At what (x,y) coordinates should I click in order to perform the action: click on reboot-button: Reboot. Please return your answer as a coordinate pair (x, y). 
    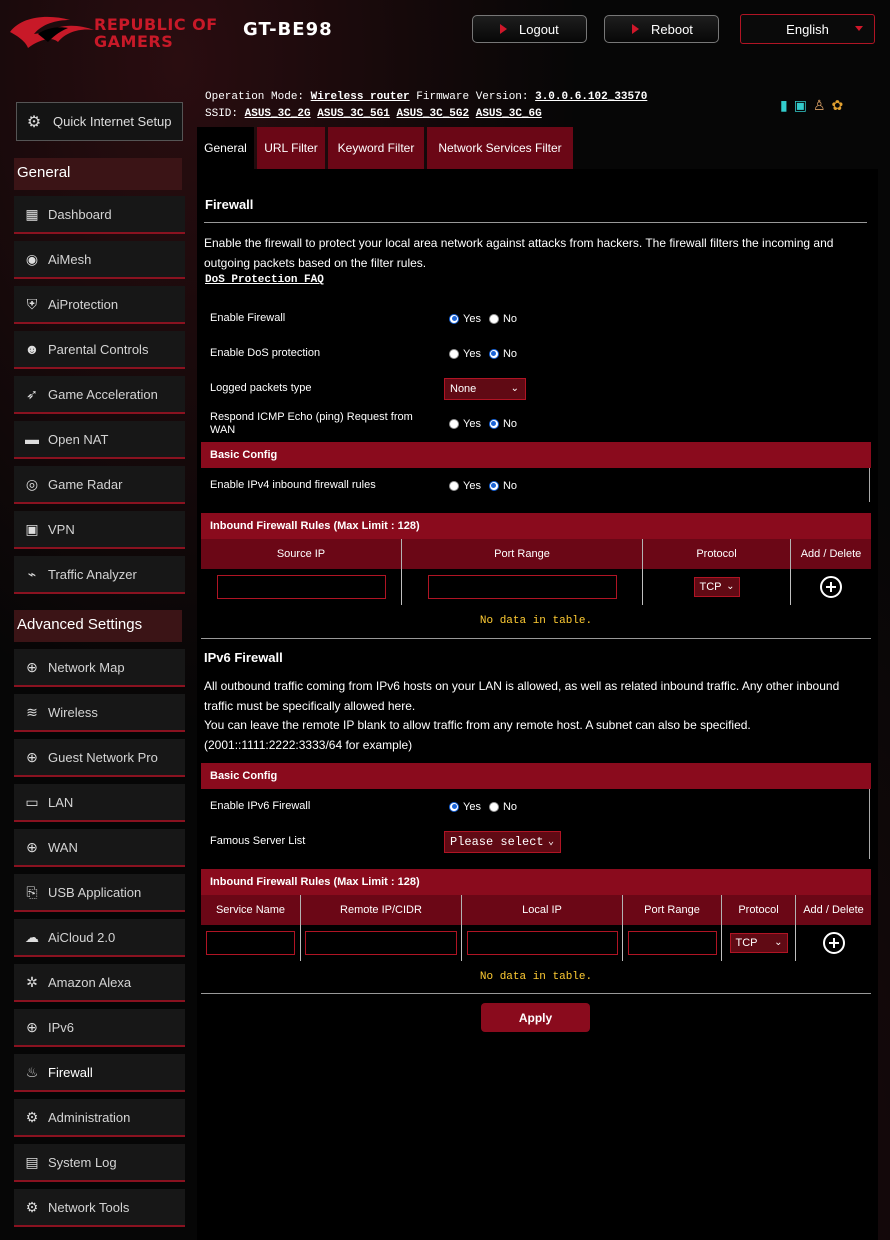
    Looking at the image, I should click on (661, 29).